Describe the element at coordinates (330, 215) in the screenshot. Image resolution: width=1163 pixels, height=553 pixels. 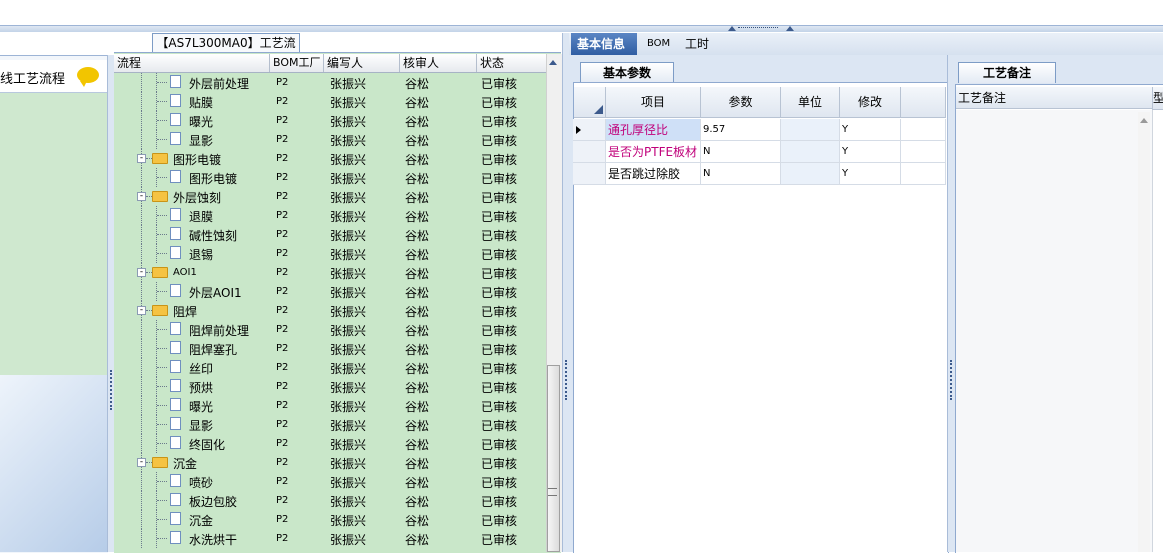
I see `tree-row: 退膜 P2 张振兴 谷松 已审核` at that location.